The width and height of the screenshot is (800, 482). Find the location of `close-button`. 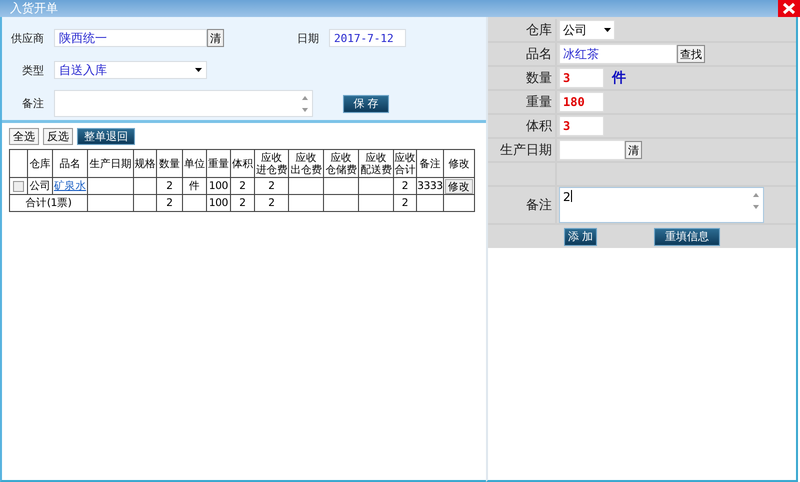

close-button is located at coordinates (789, 8).